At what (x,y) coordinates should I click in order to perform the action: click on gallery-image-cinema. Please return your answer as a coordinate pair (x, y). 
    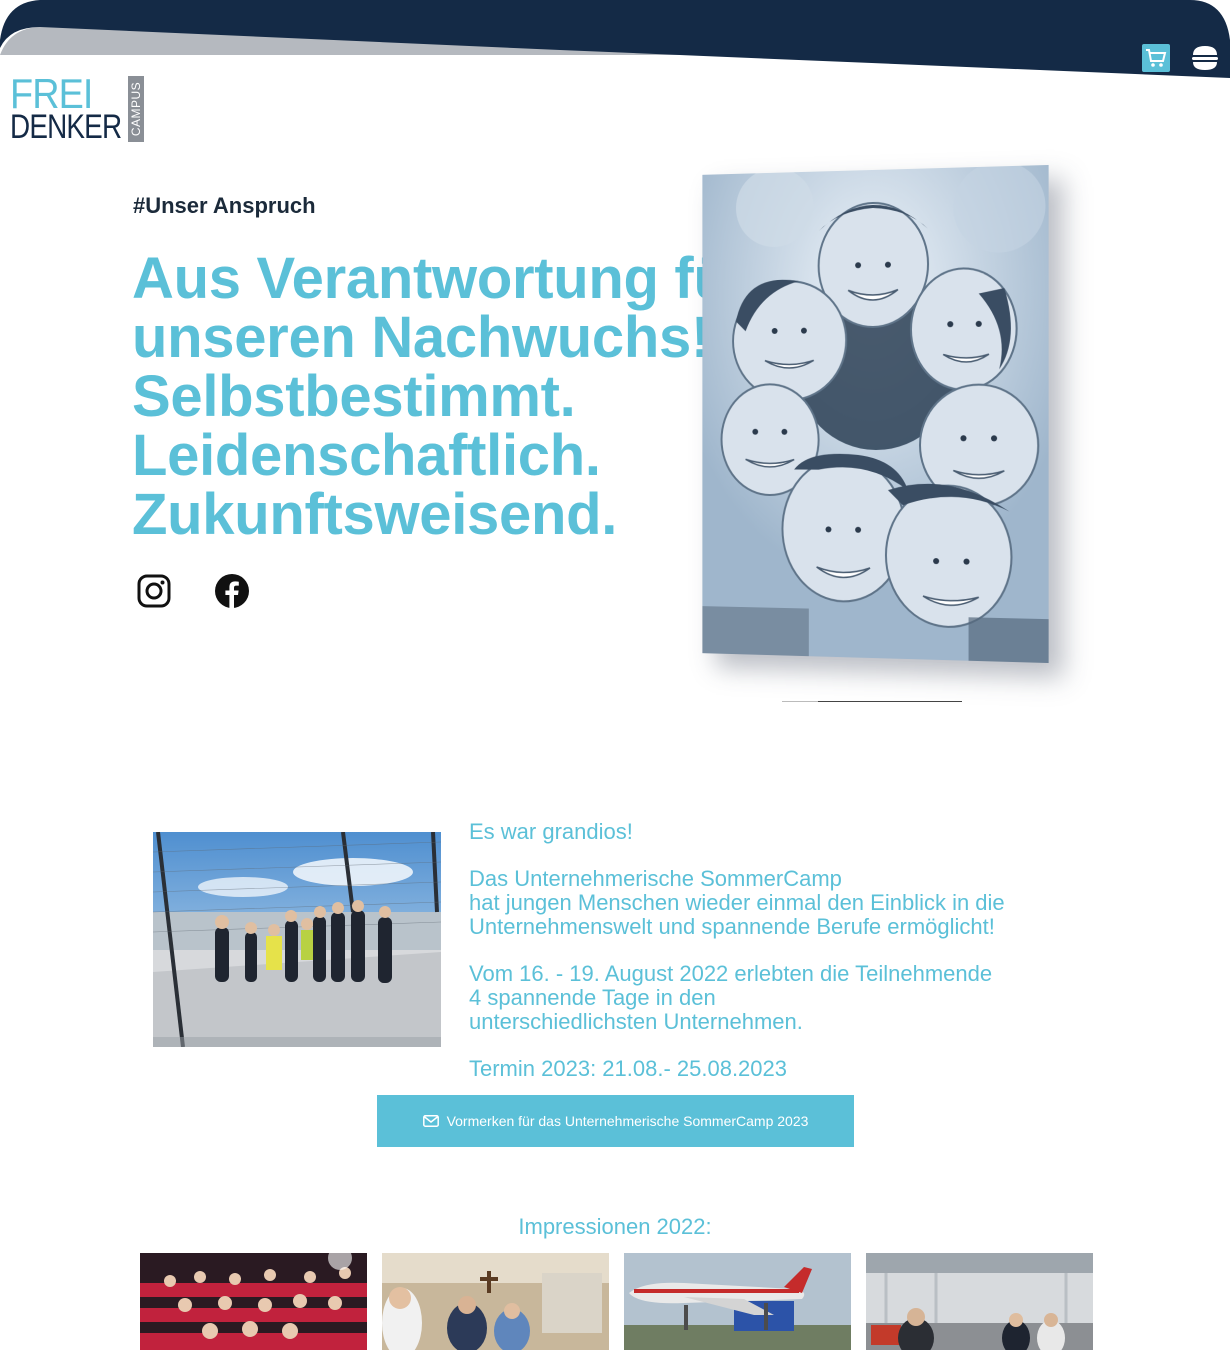
    Looking at the image, I should click on (253, 1301).